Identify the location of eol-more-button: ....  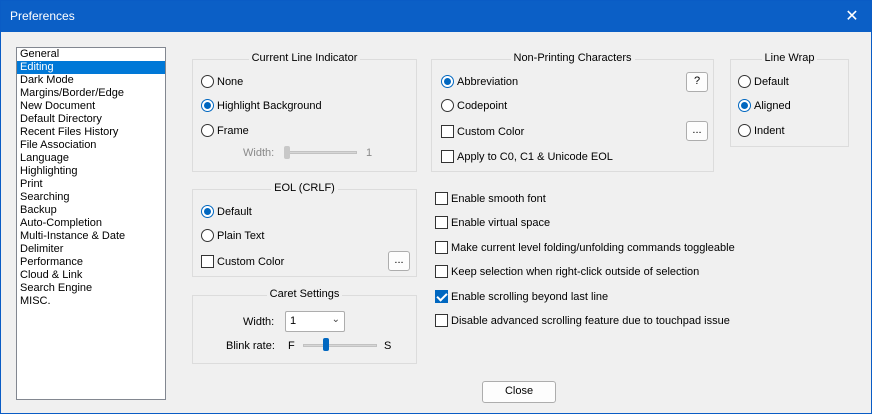
(399, 261).